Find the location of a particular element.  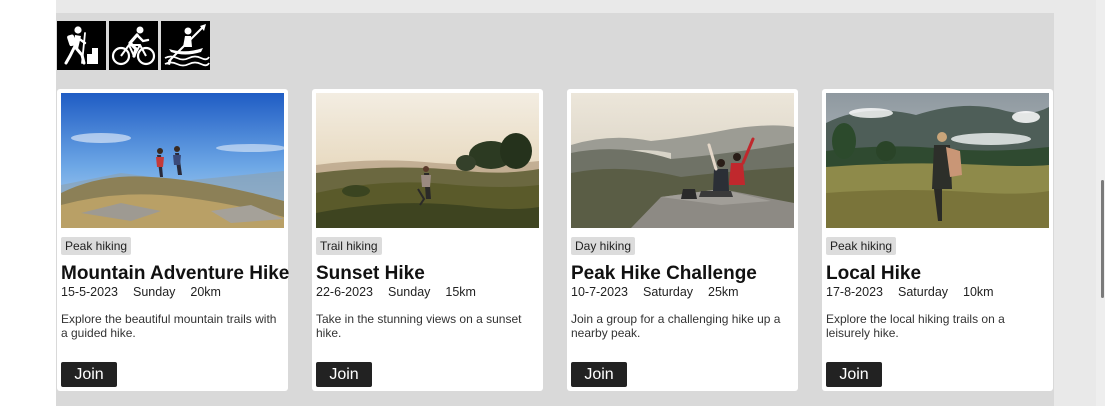

activity-filter is located at coordinates (133, 45).